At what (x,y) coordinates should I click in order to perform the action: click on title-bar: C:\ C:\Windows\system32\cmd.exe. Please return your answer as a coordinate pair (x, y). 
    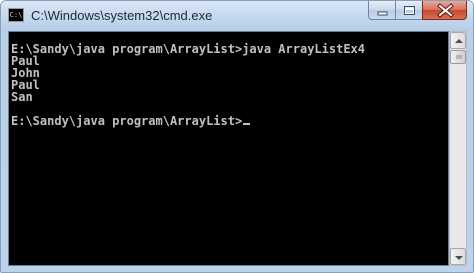
    Looking at the image, I should click on (237, 16).